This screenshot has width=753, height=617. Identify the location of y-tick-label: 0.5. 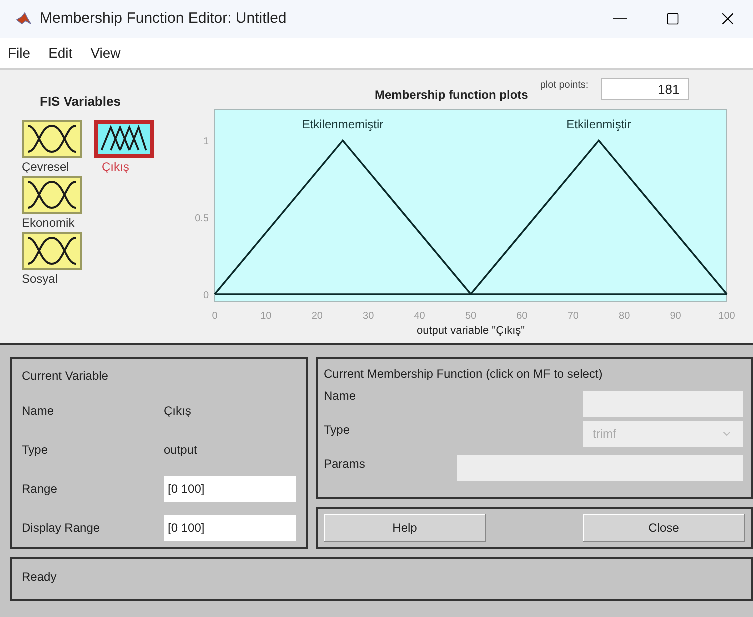
(202, 218).